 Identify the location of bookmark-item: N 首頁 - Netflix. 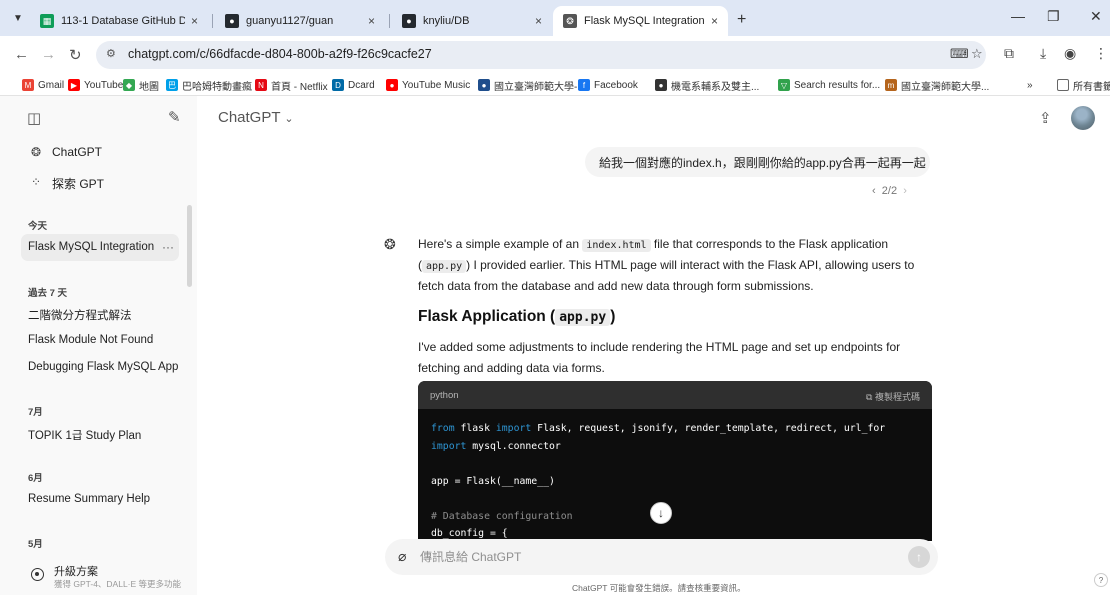
(291, 85).